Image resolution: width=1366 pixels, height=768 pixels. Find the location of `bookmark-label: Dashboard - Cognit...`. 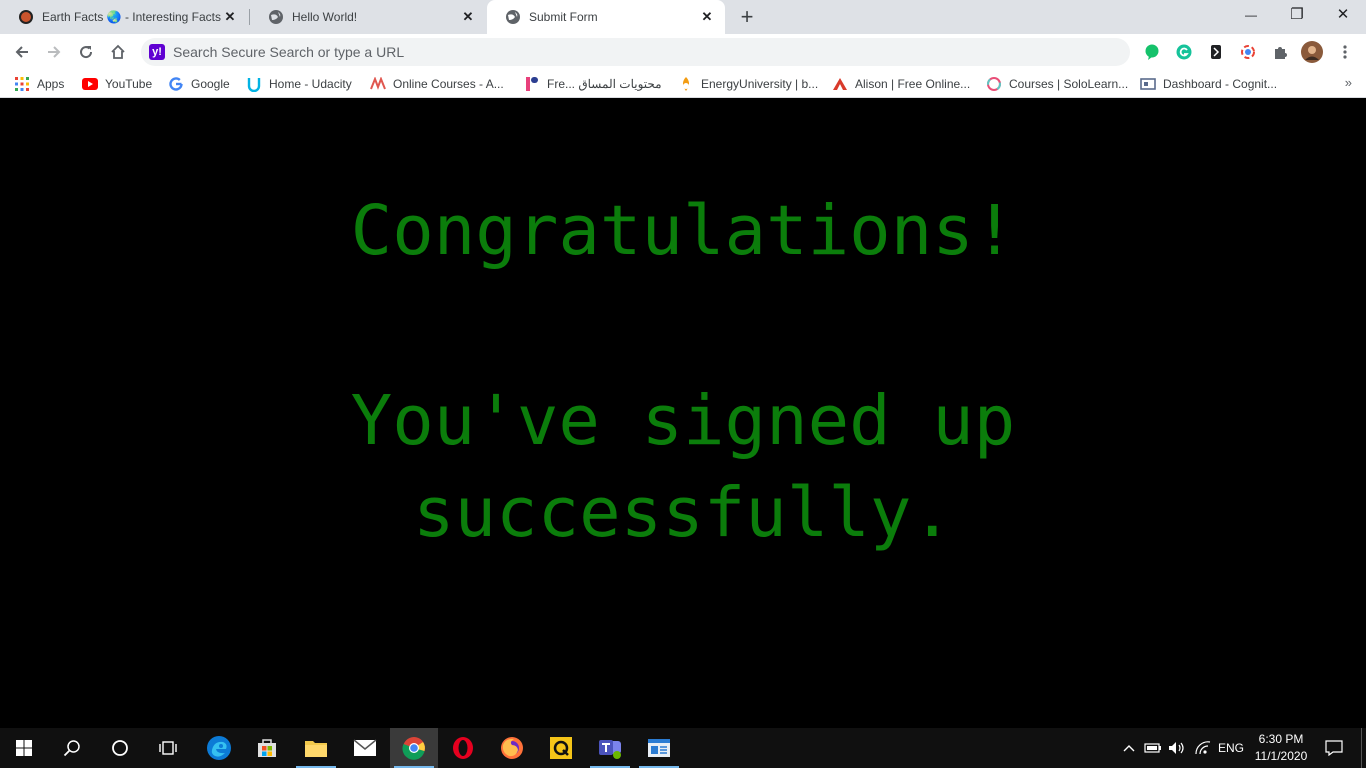

bookmark-label: Dashboard - Cognit... is located at coordinates (1220, 84).